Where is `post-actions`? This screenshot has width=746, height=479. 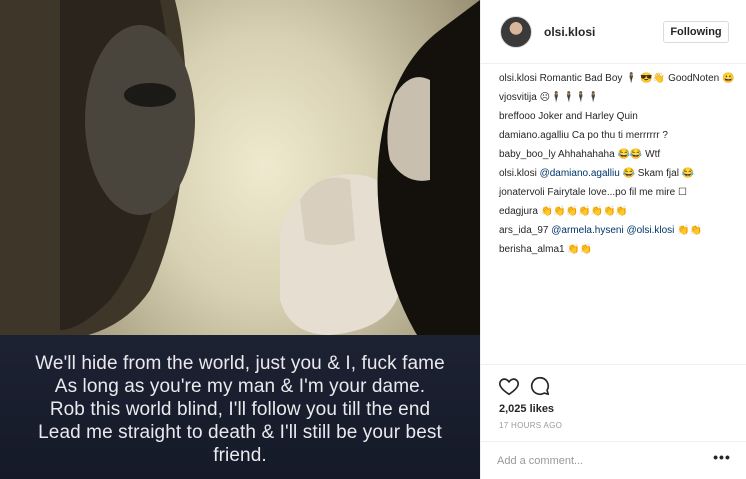
post-actions is located at coordinates (613, 384).